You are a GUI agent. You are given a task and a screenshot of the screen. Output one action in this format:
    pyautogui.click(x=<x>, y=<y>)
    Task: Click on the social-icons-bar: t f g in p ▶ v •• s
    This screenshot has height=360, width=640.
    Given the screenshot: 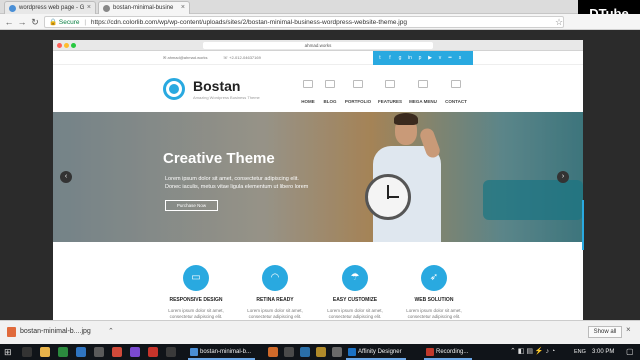 What is the action you would take?
    pyautogui.click(x=423, y=58)
    